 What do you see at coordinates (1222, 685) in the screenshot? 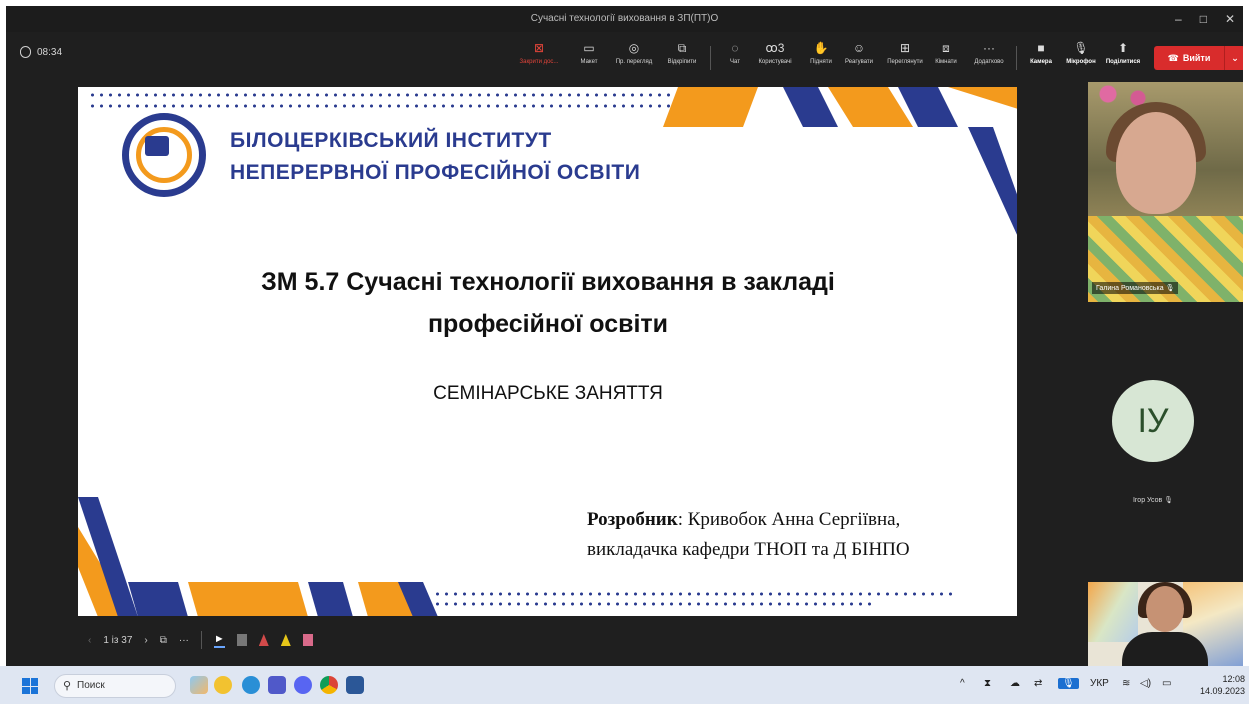
I see `taskbar-clock: 12:08 14.09.2023` at bounding box center [1222, 685].